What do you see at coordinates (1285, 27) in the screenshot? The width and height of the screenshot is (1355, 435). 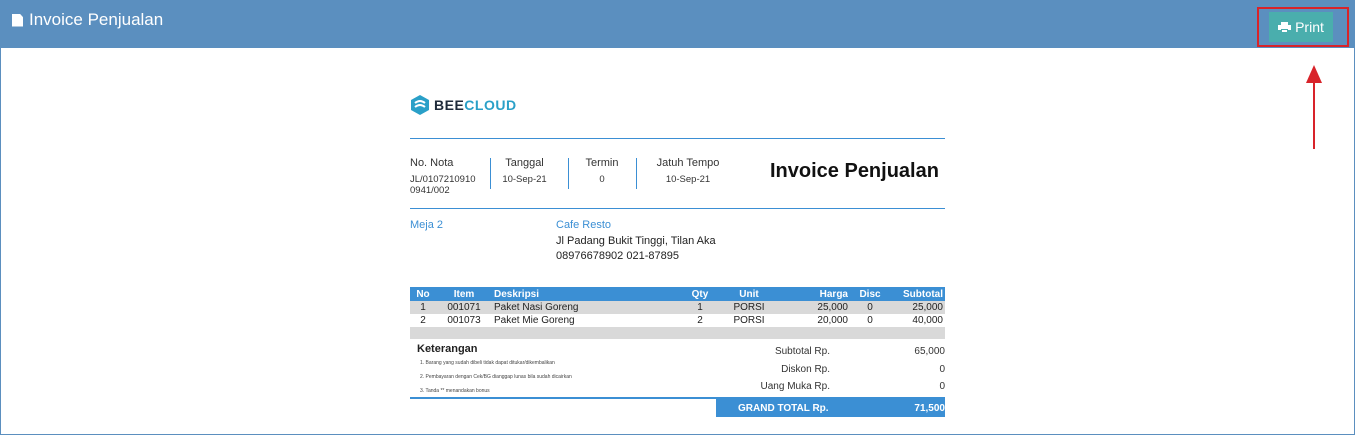 I see `printer-icon` at bounding box center [1285, 27].